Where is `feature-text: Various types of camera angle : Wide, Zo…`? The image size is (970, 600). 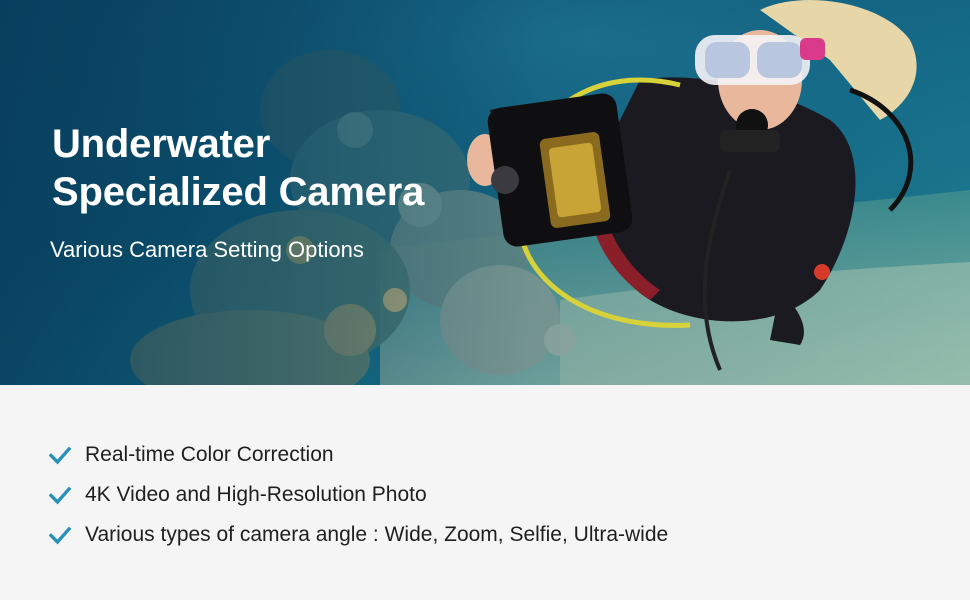 feature-text: Various types of camera angle : Wide, Zo… is located at coordinates (377, 534).